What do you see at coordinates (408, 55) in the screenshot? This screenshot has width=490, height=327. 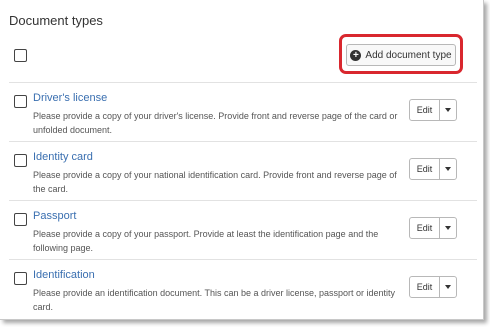 I see `add-document-type-label: Add document type` at bounding box center [408, 55].